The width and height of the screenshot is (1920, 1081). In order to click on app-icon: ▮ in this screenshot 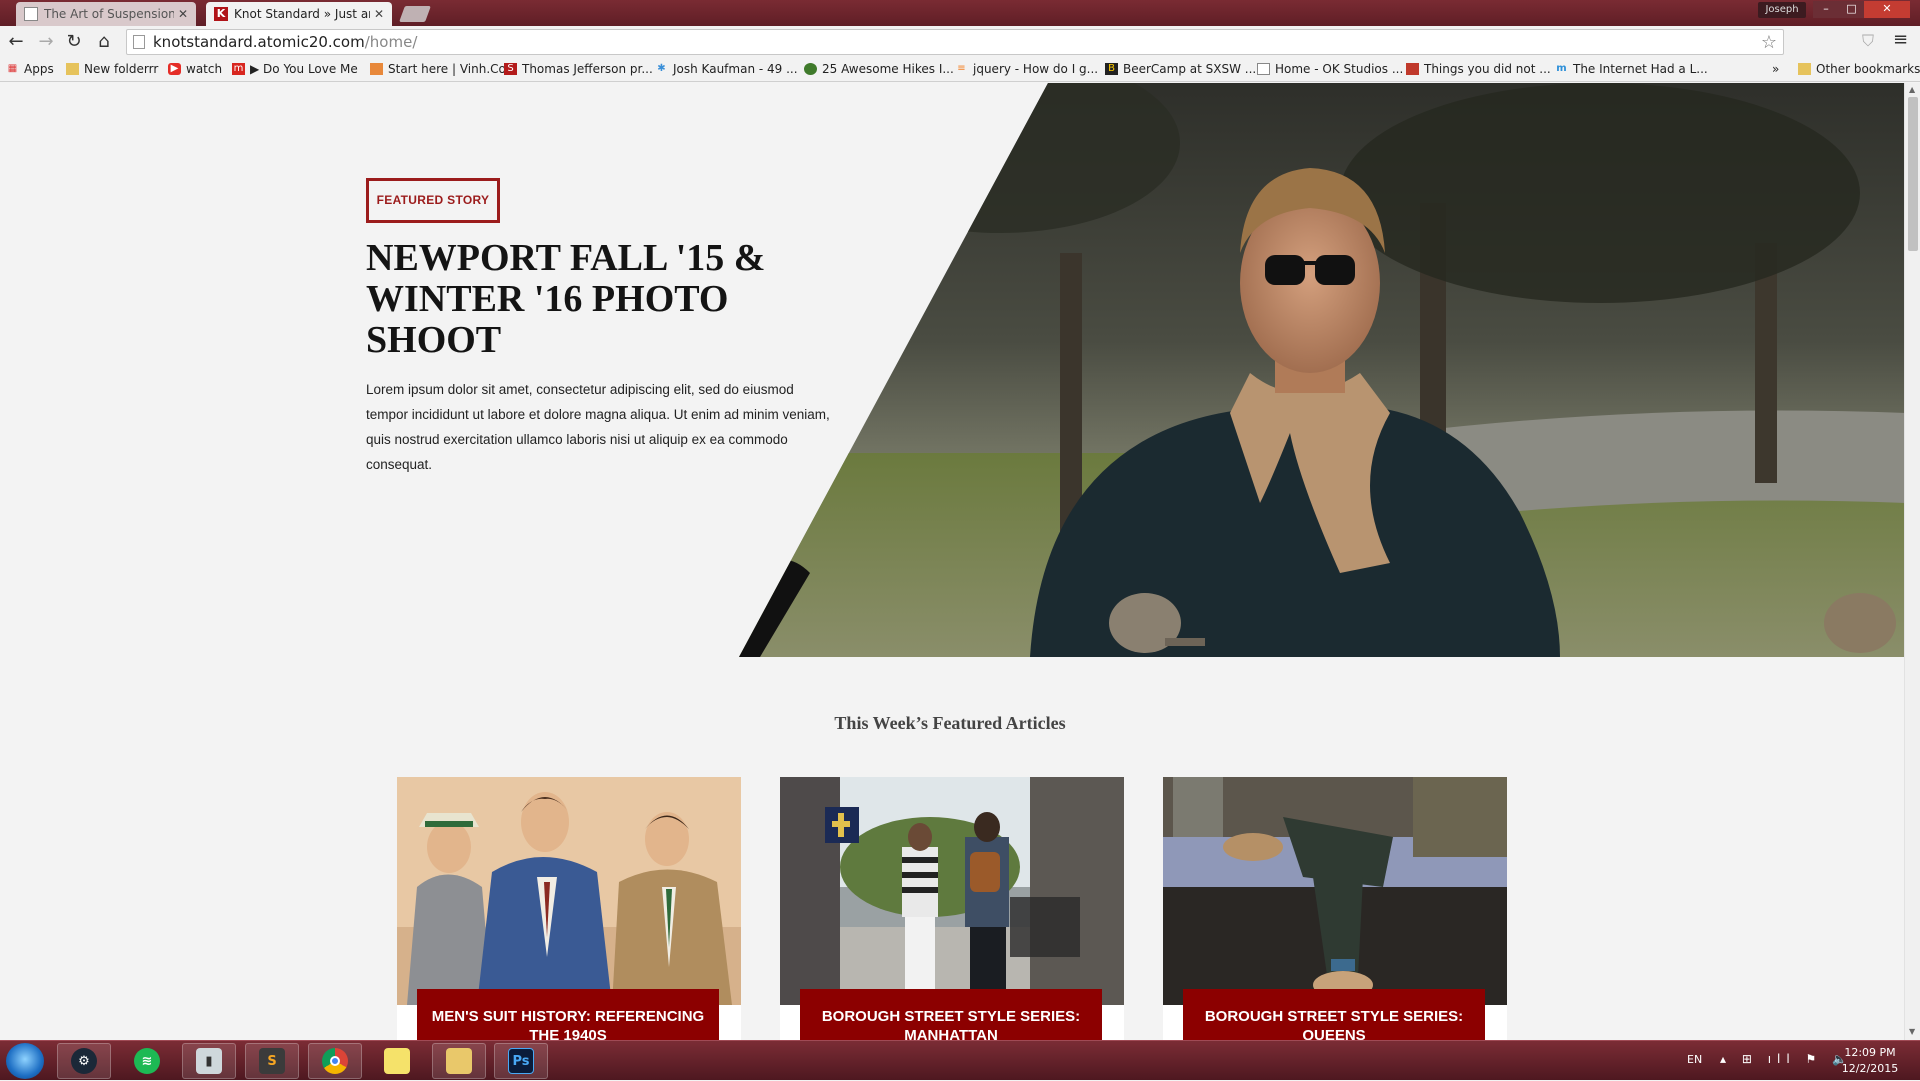, I will do `click(209, 1061)`.